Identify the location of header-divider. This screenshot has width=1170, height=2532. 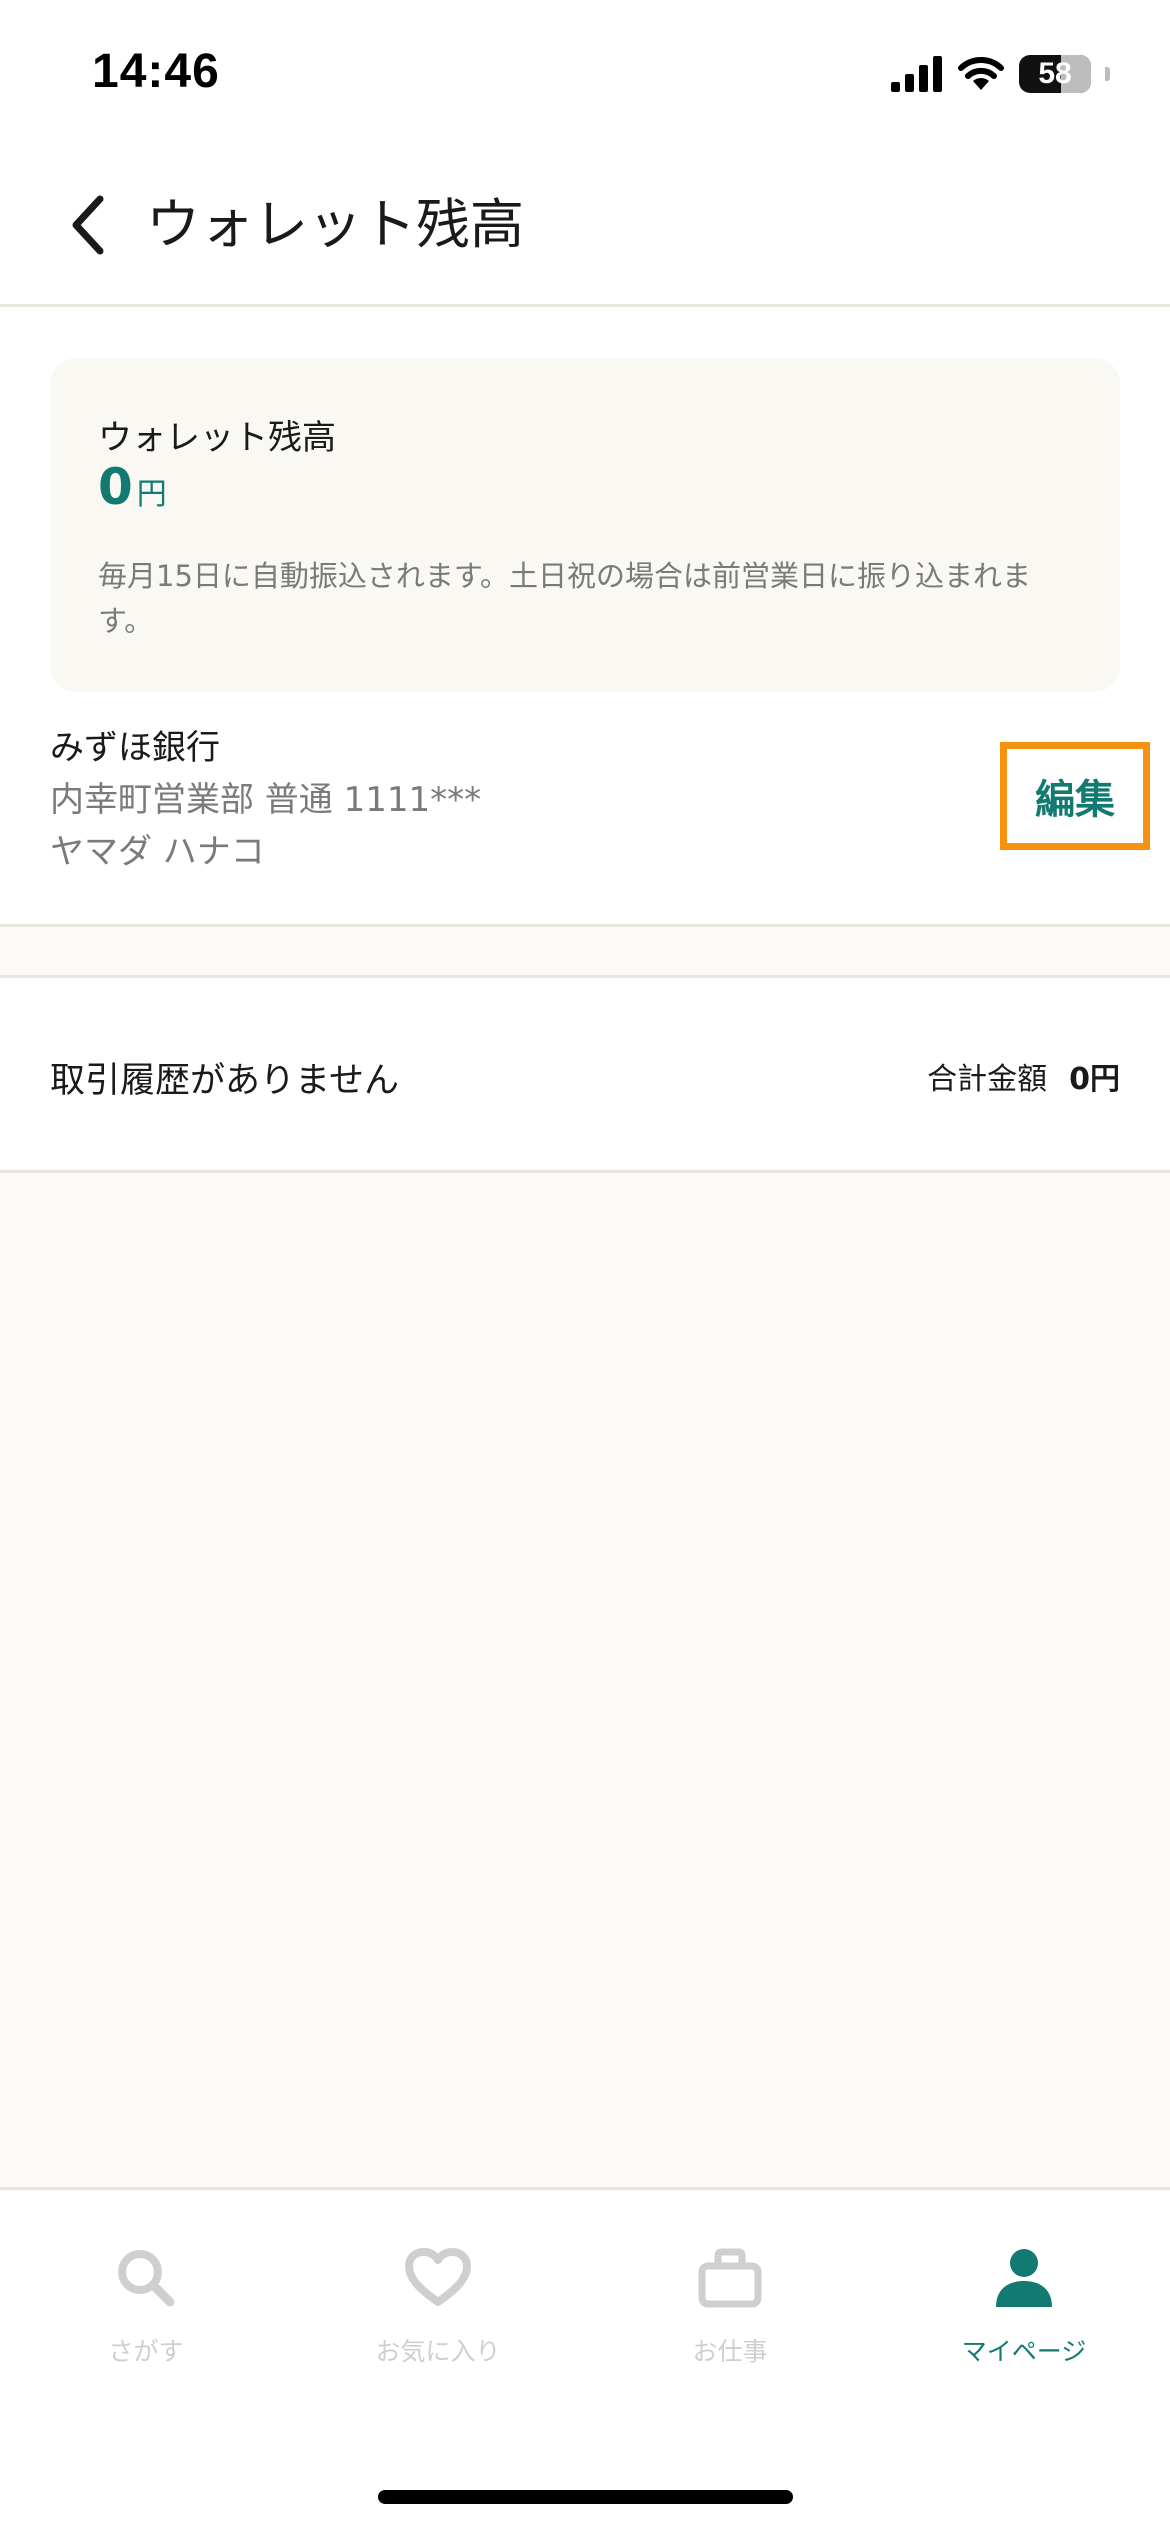
(585, 305).